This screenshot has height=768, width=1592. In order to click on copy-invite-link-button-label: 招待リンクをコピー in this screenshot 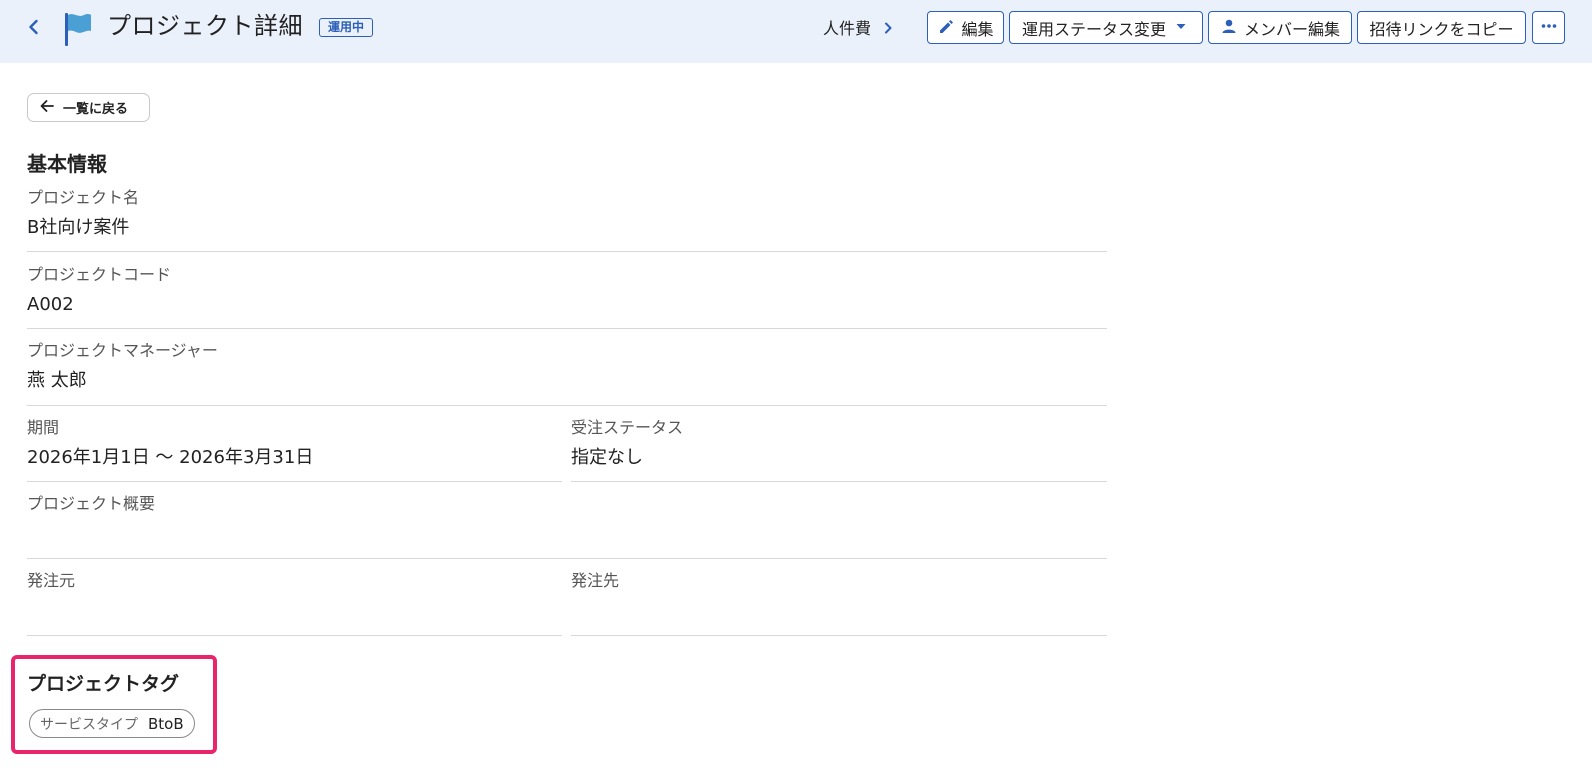, I will do `click(1441, 29)`.